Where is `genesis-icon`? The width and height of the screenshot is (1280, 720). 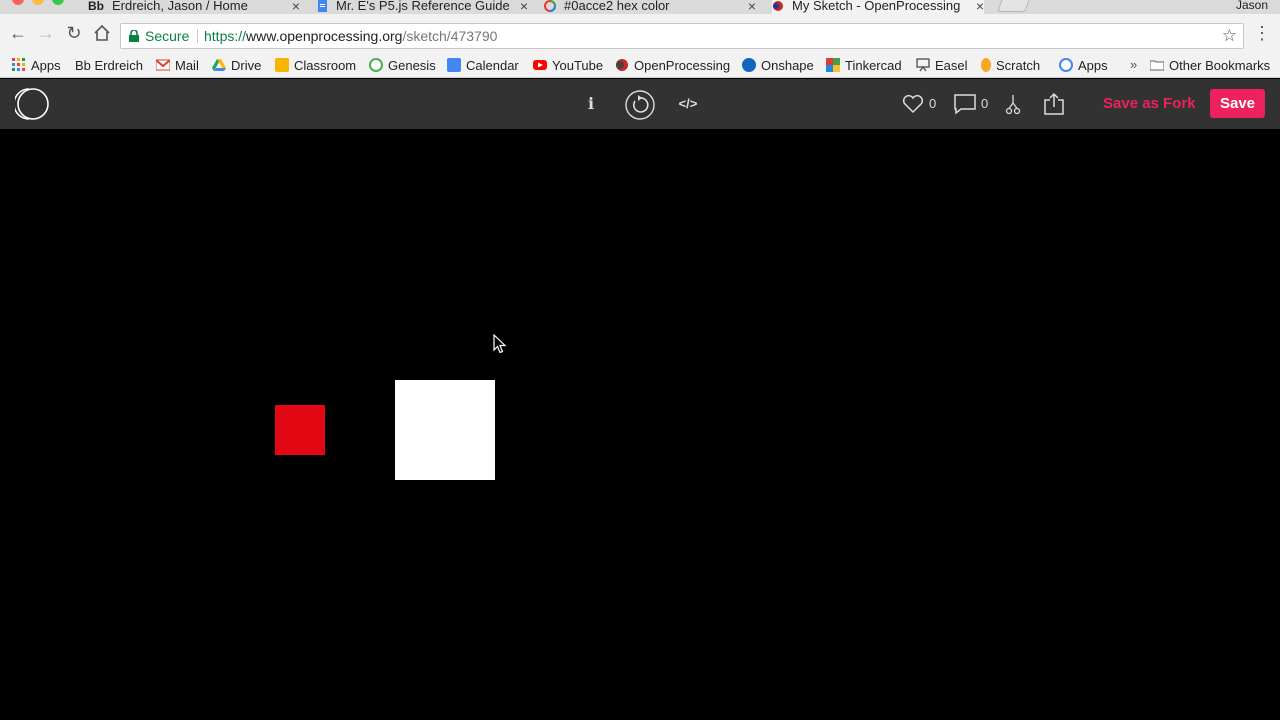
genesis-icon is located at coordinates (376, 65).